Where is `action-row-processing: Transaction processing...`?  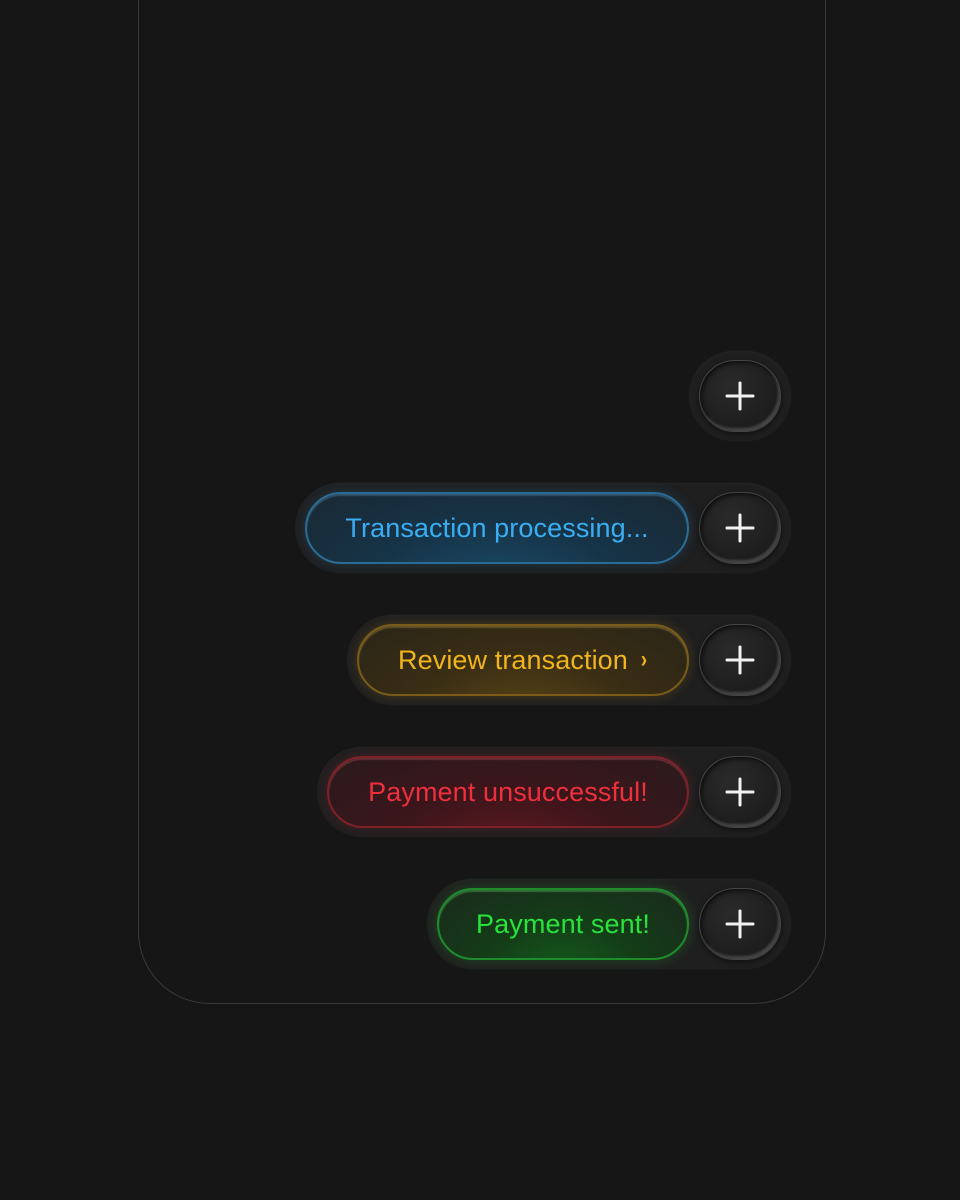 action-row-processing: Transaction processing... is located at coordinates (543, 528).